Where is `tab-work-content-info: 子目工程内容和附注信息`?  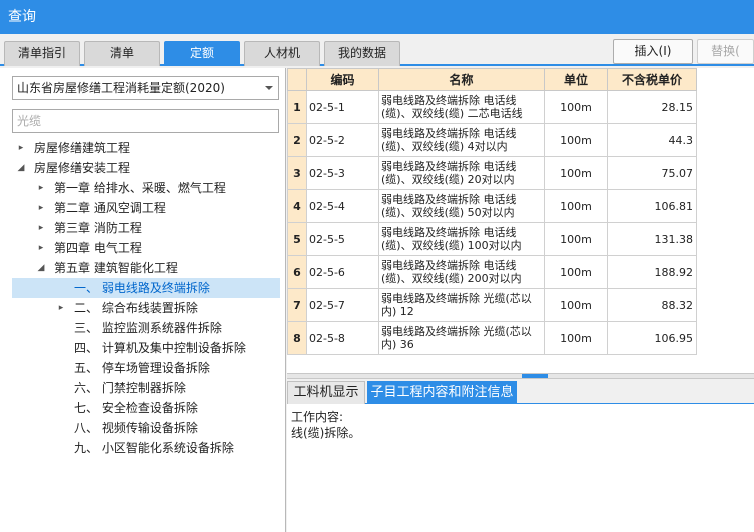 tab-work-content-info: 子目工程内容和附注信息 is located at coordinates (442, 392).